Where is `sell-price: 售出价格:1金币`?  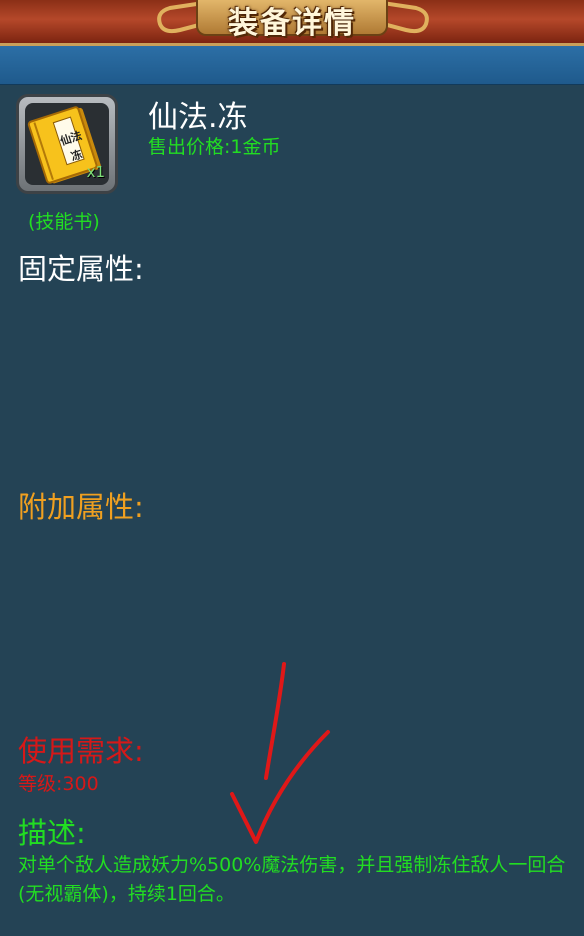
sell-price: 售出价格:1金币 is located at coordinates (214, 147).